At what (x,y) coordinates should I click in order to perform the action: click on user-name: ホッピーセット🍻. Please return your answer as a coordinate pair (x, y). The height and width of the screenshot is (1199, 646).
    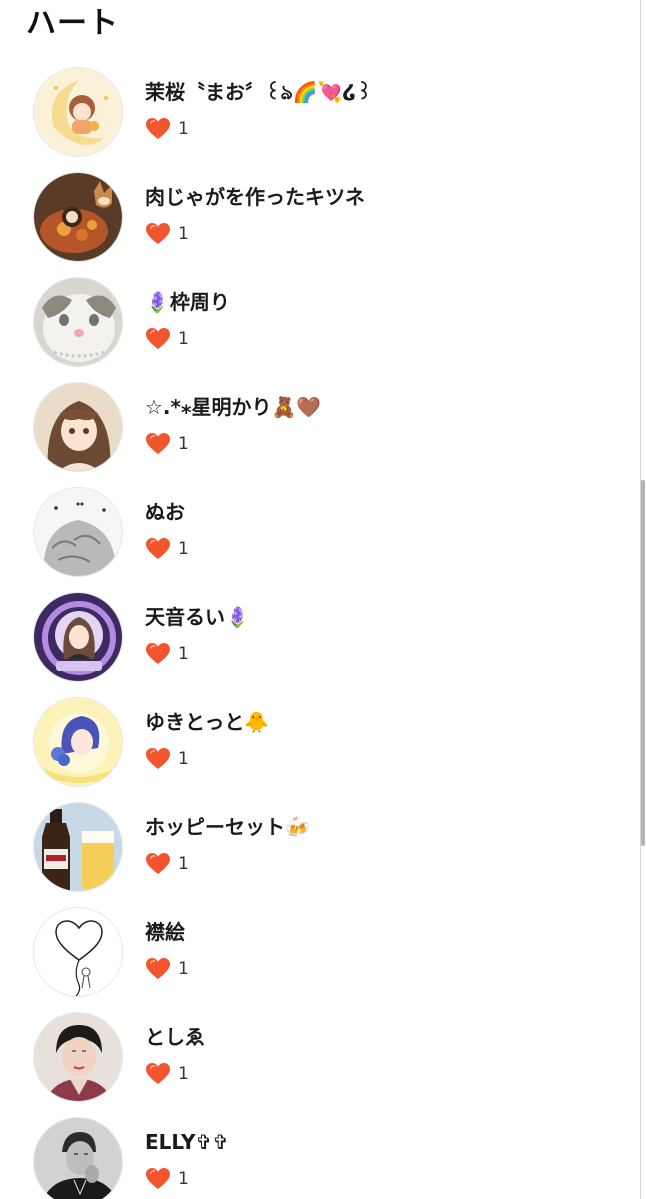
    Looking at the image, I should click on (227, 827).